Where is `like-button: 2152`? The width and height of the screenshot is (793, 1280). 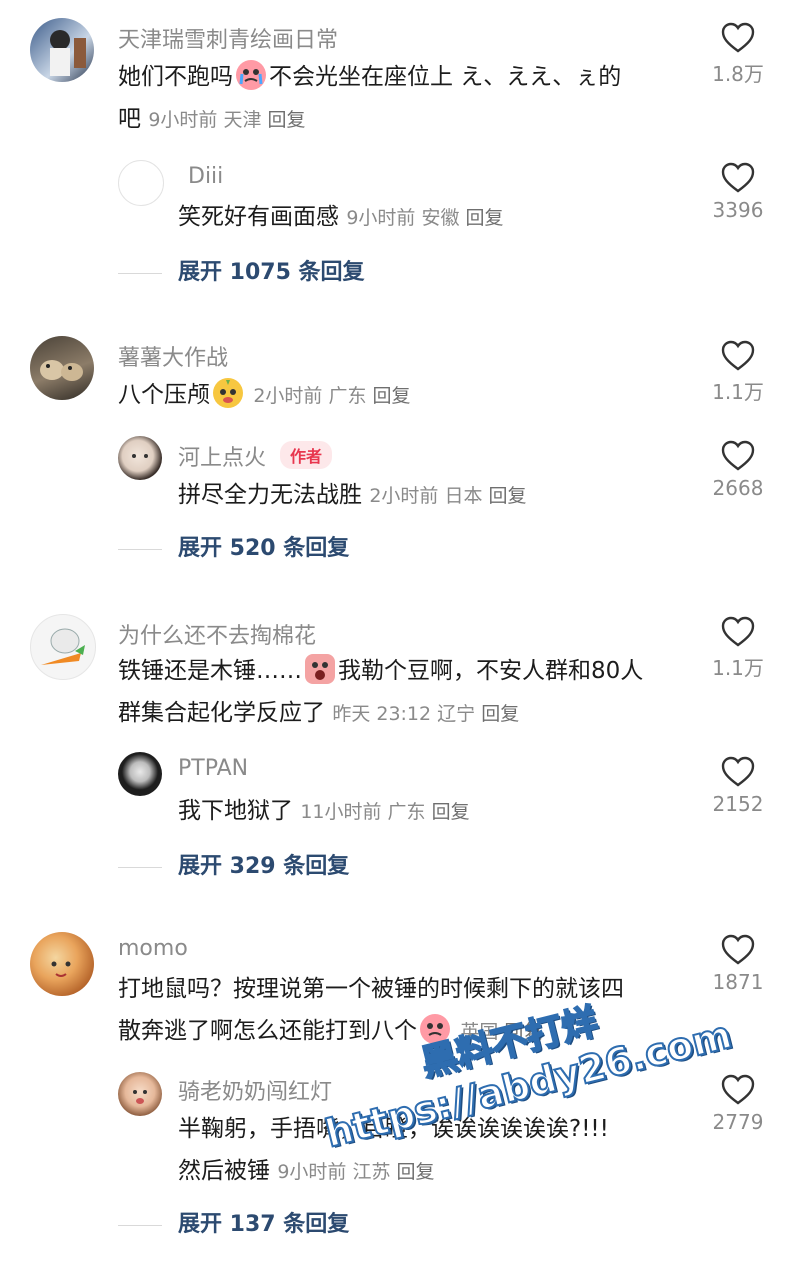 like-button: 2152 is located at coordinates (738, 786).